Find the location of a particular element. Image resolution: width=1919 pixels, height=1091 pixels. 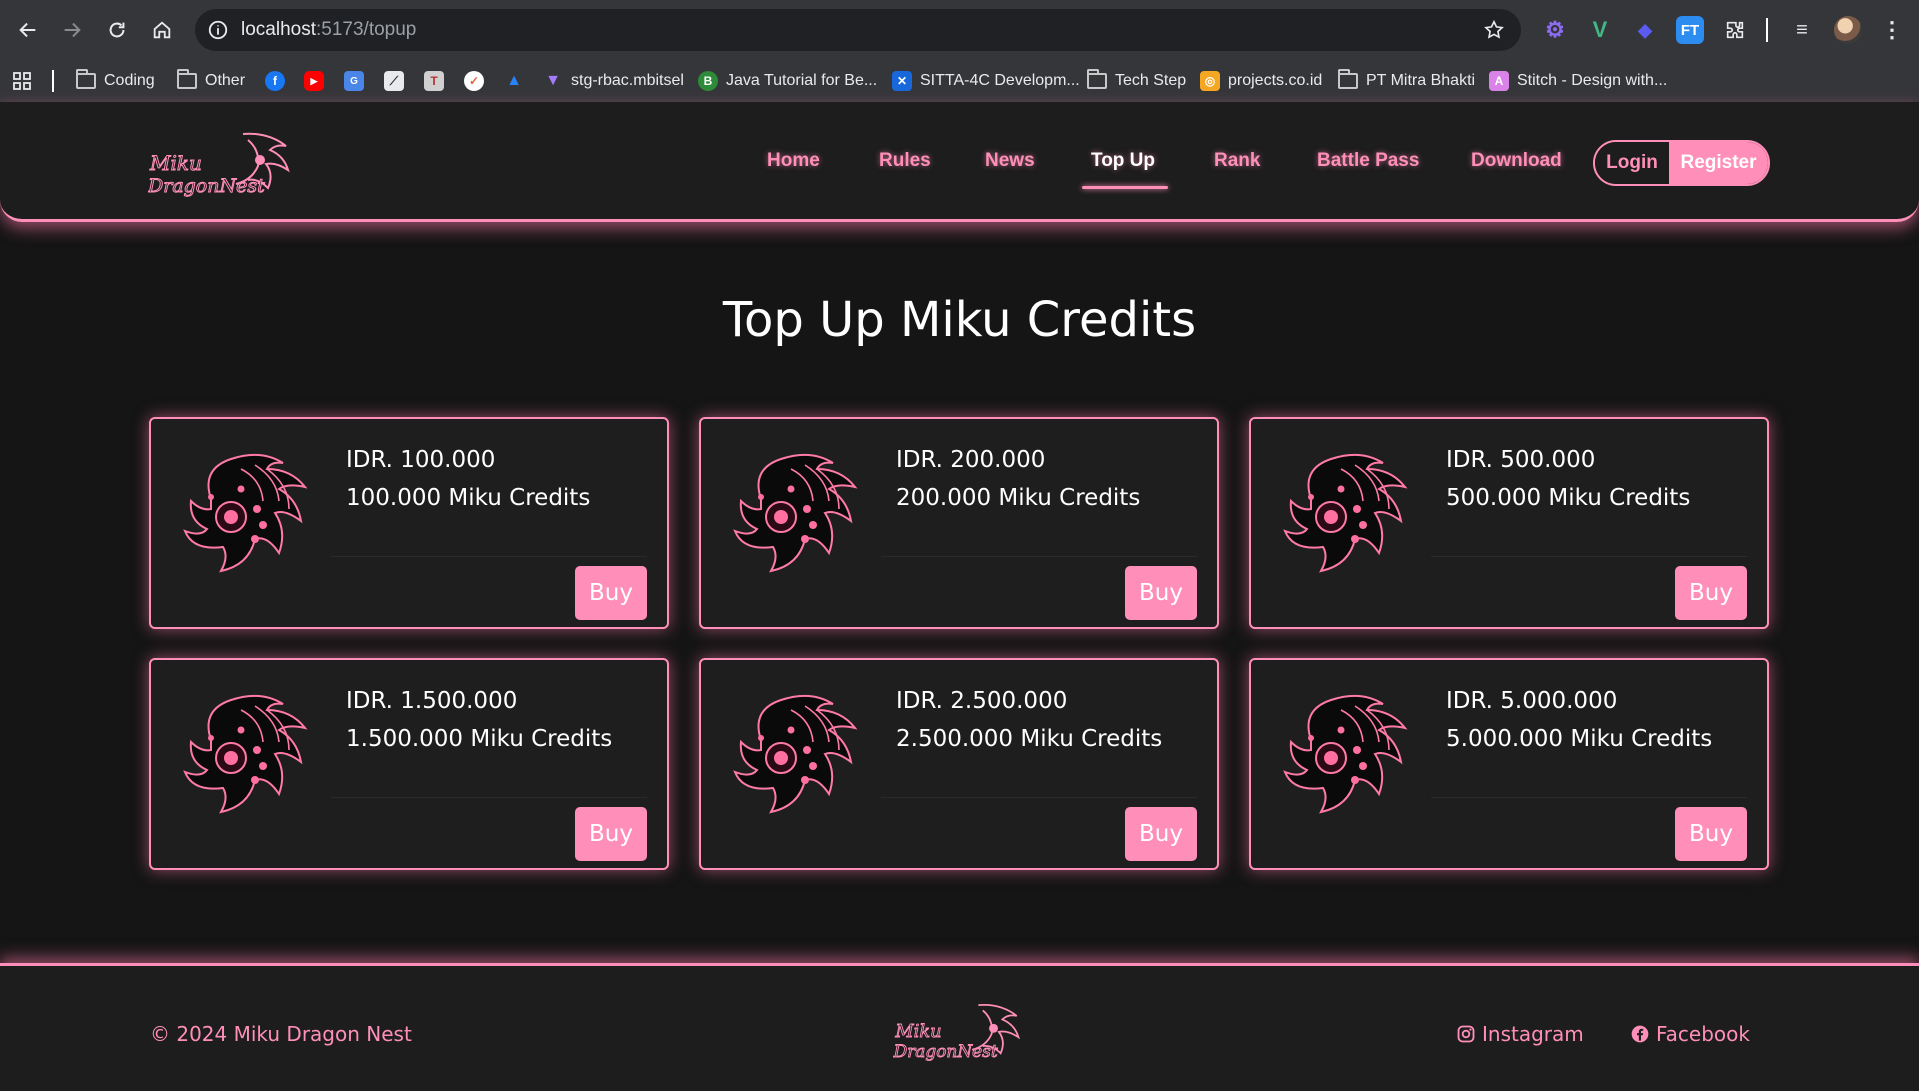

reload-icon is located at coordinates (117, 30).